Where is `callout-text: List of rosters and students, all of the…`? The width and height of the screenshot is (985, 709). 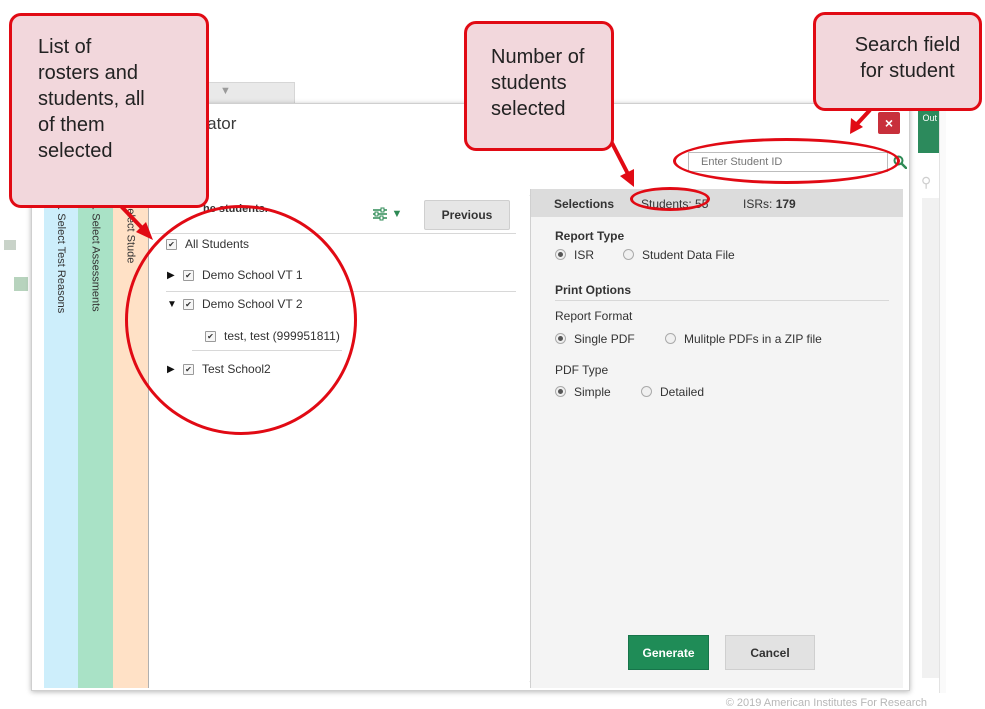
callout-text: List of rosters and students, all of the… is located at coordinates (91, 99).